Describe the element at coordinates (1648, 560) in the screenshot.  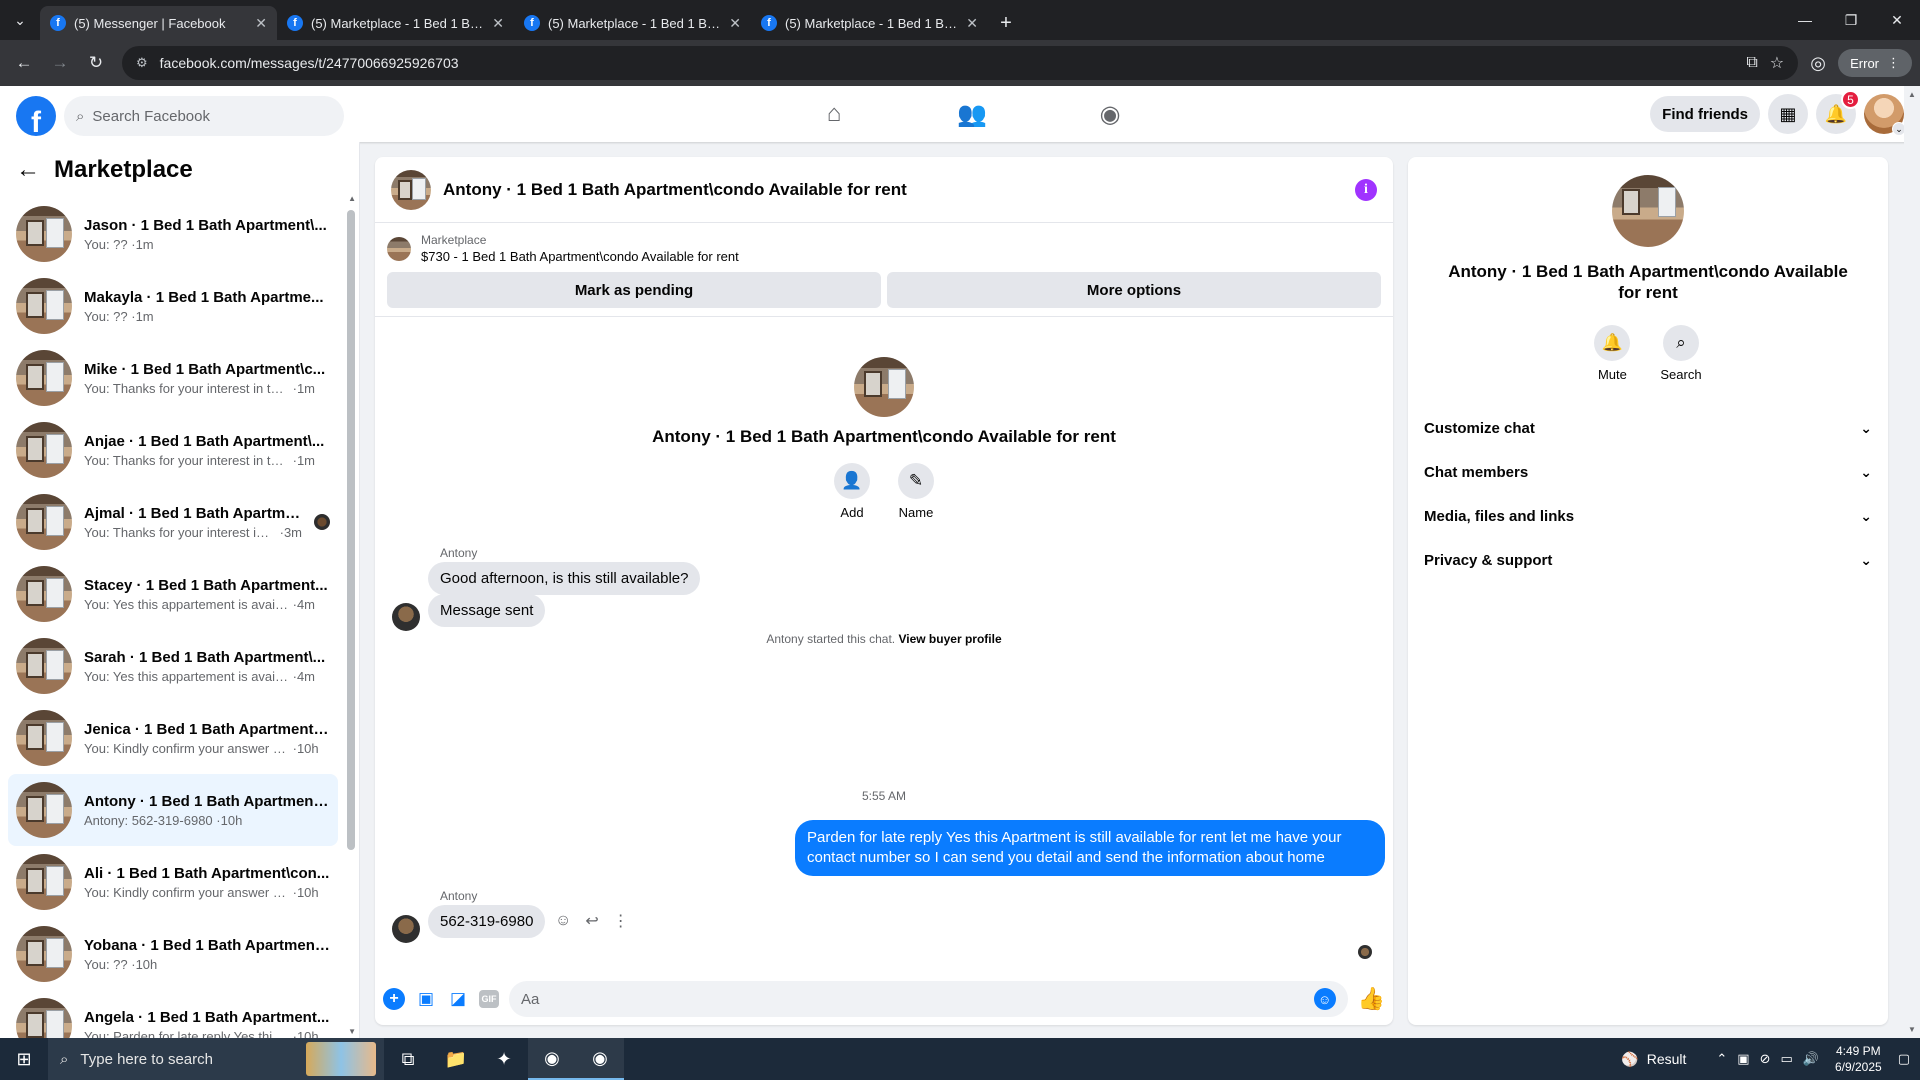
I see `privacy-support-section: Privacy & support ⌄` at that location.